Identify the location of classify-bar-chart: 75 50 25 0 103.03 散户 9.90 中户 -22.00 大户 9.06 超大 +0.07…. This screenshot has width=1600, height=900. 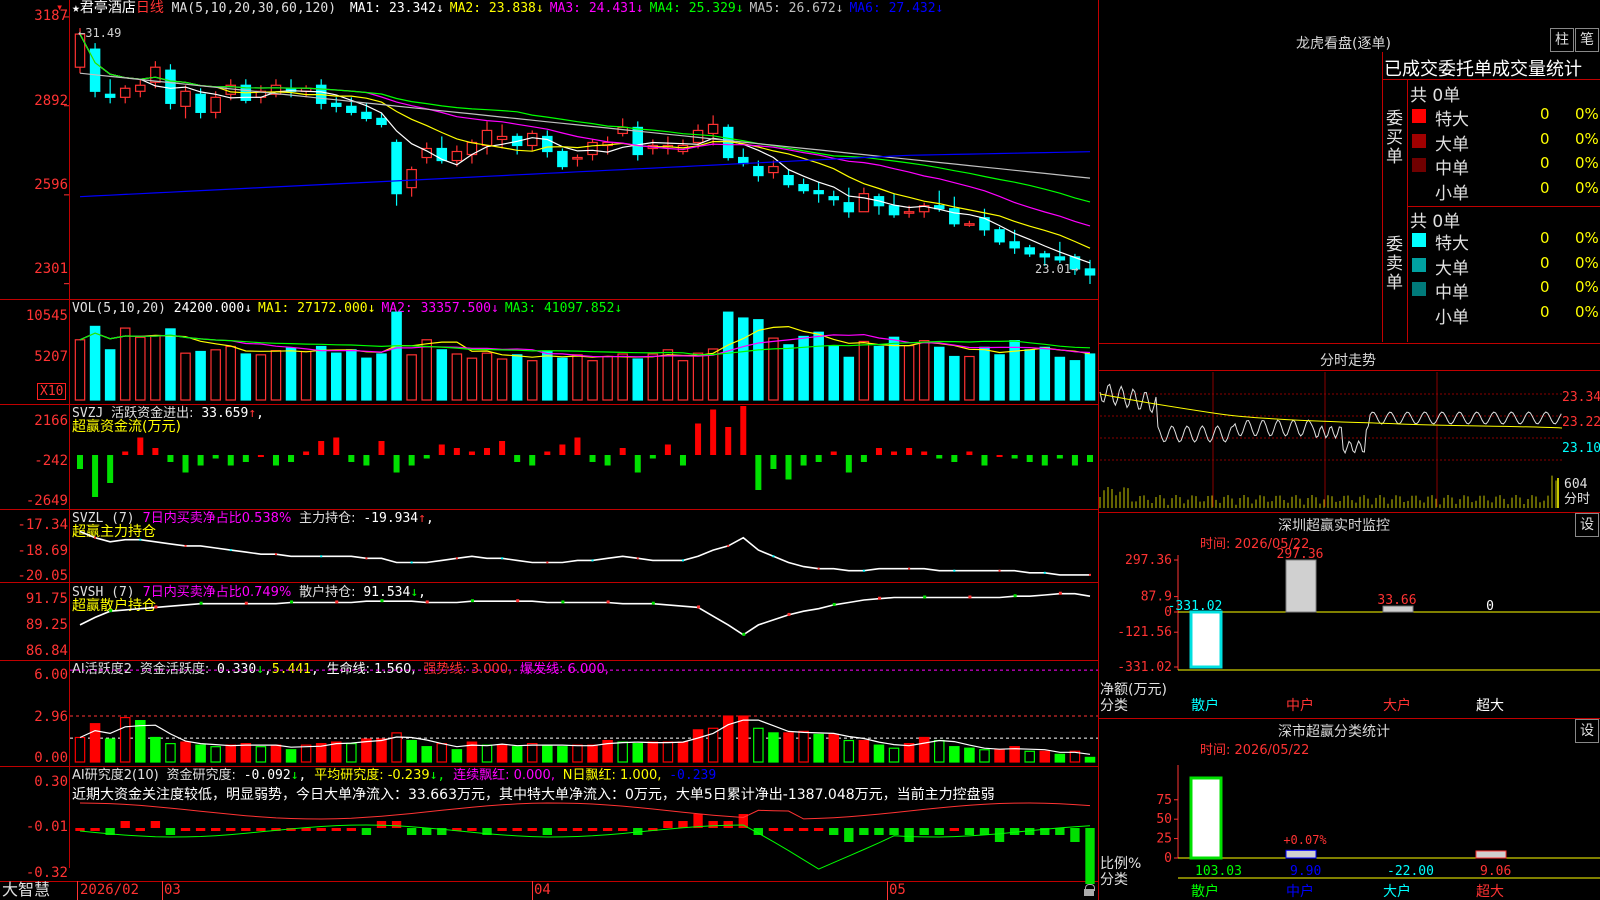
(1350, 825).